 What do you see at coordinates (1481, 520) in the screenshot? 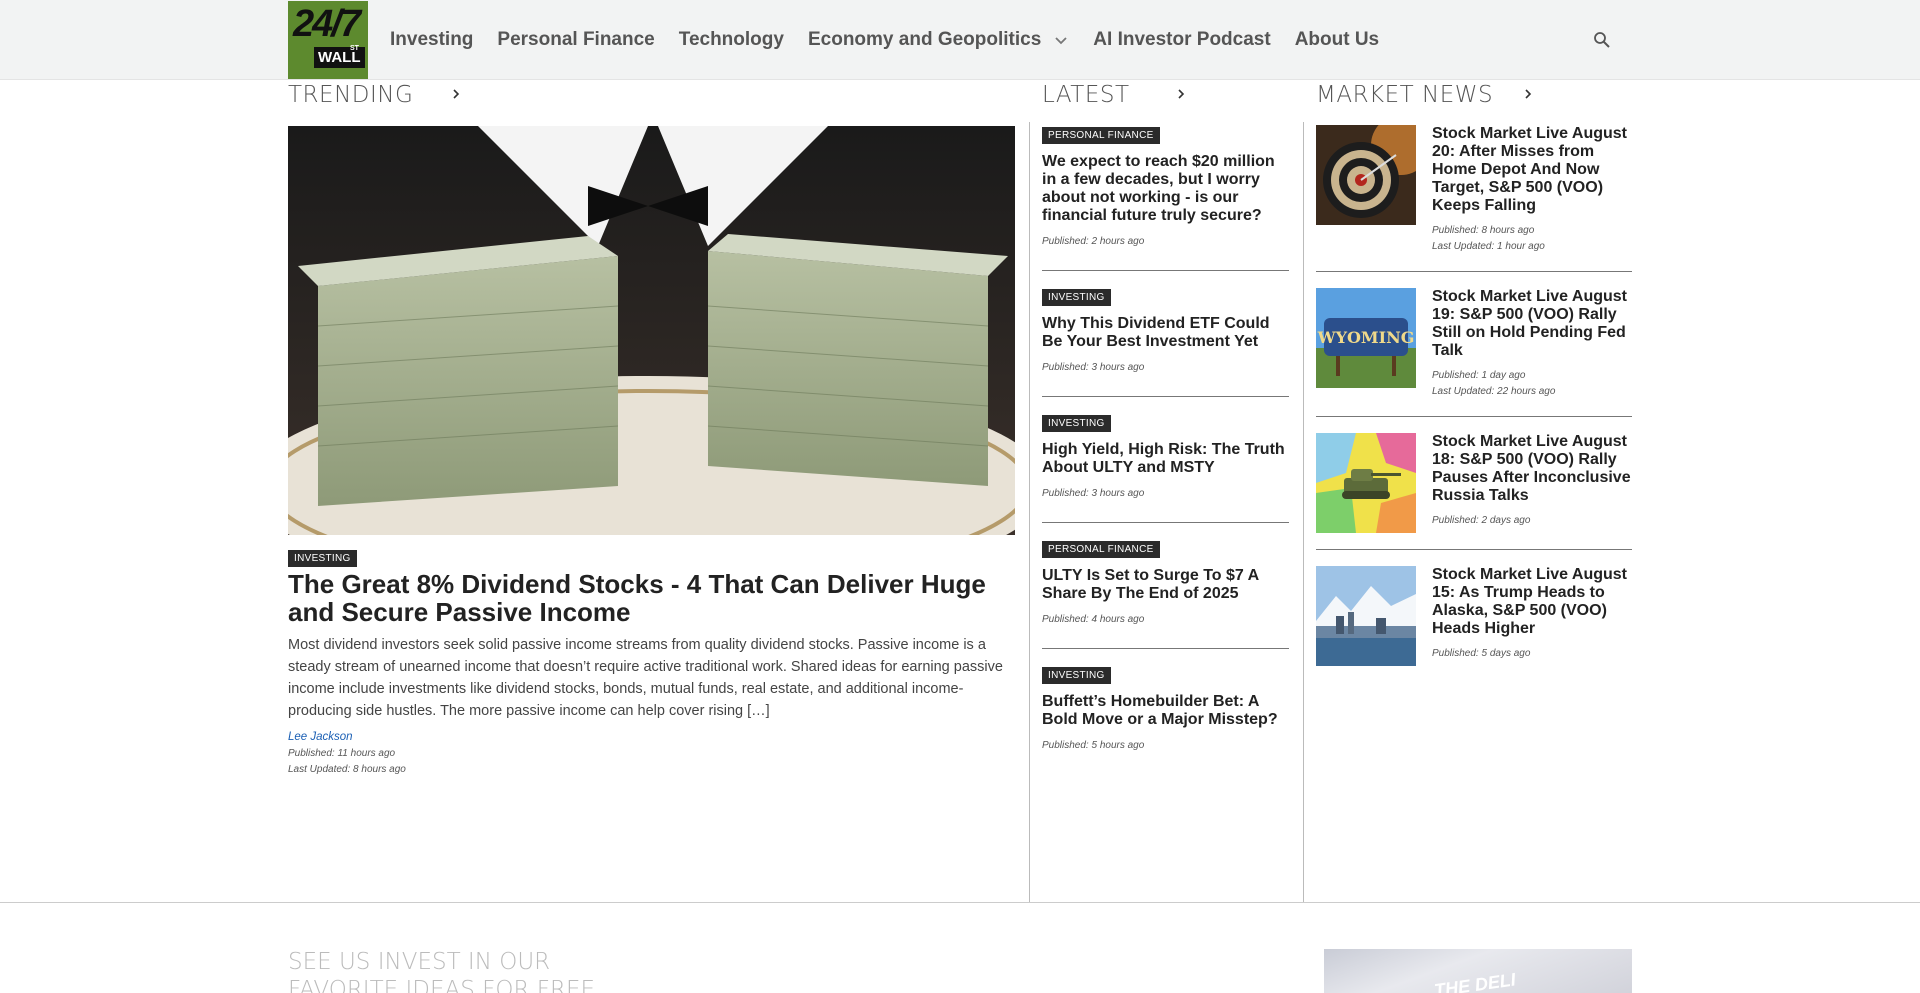
I see `published-time: Published: 2 days ago` at bounding box center [1481, 520].